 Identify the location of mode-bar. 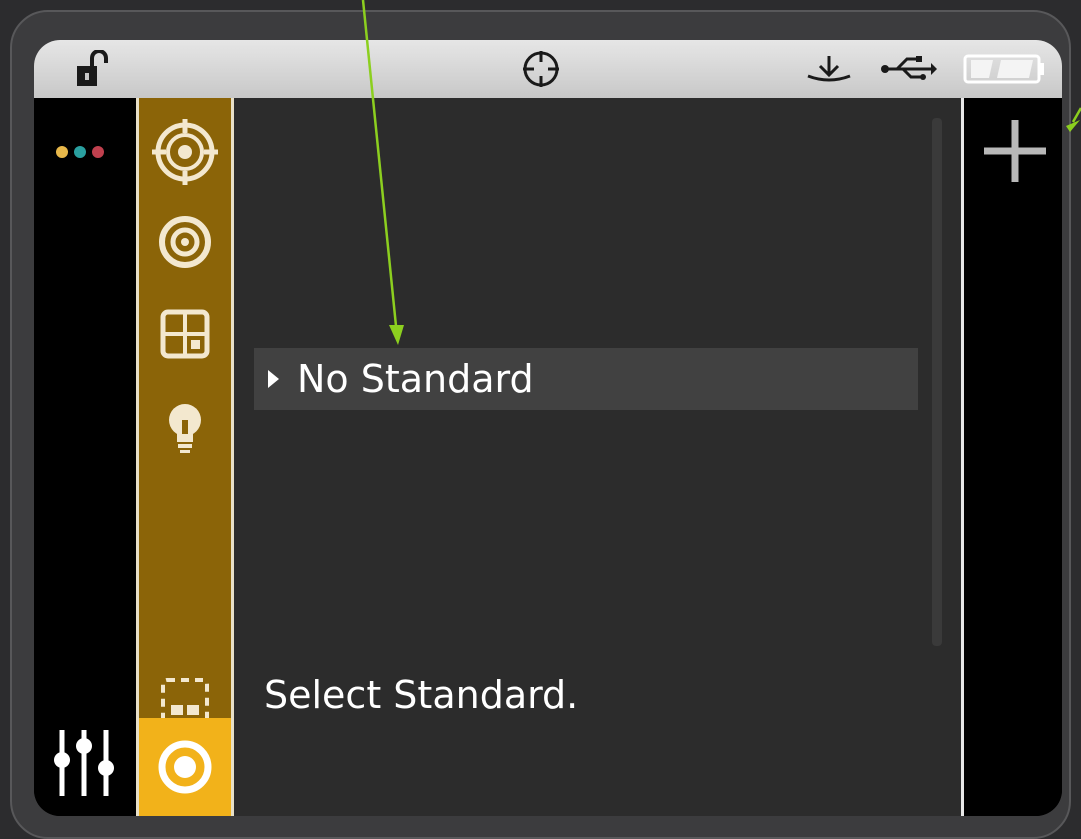
(185, 457).